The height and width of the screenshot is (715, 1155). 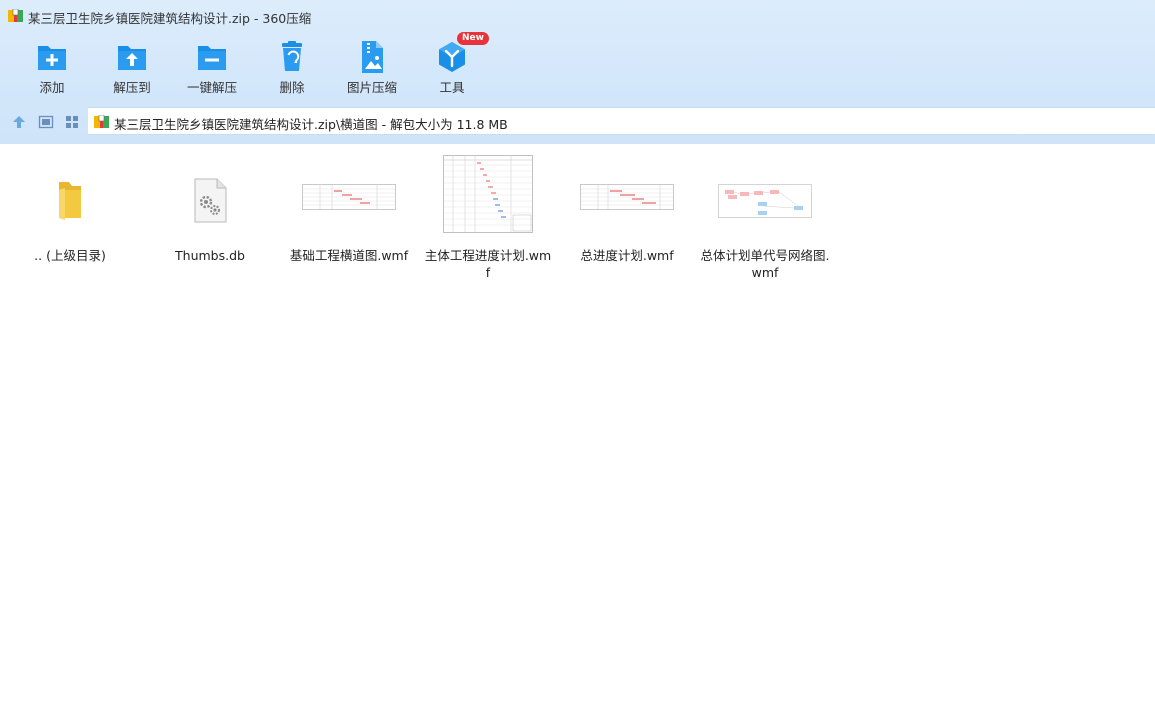 I want to click on window-title: 某三层卫生院乡镇医院建筑结构设计.zip - 360压缩, so click(x=170, y=18).